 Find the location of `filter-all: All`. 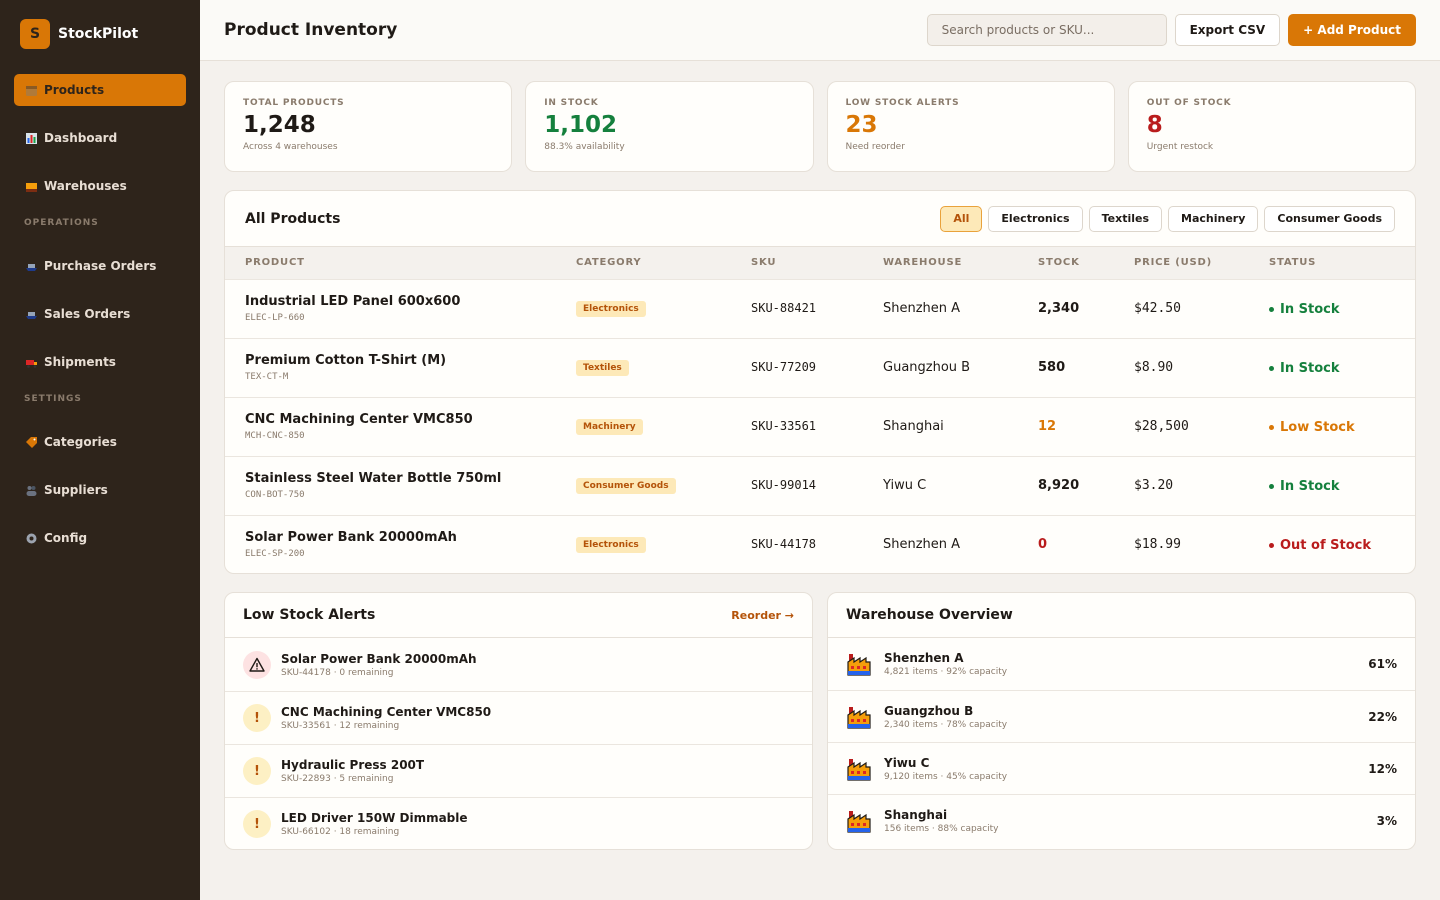

filter-all: All is located at coordinates (961, 218).